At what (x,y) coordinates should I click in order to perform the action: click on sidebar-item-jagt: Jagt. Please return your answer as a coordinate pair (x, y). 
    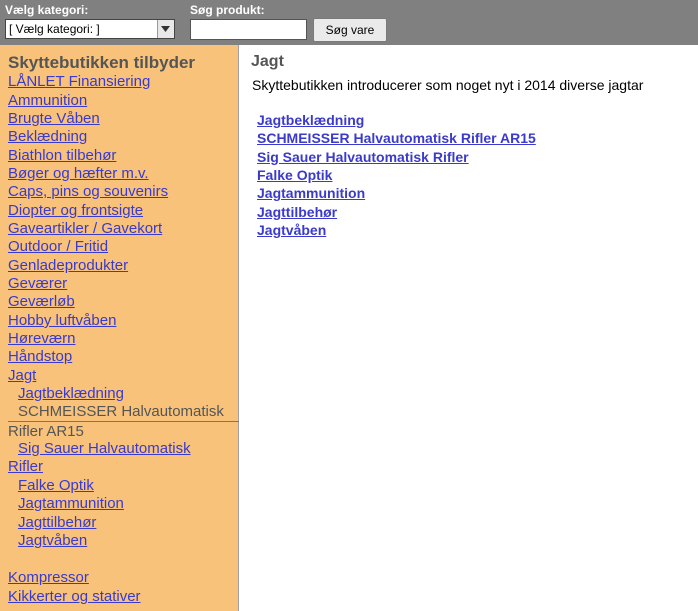
    Looking at the image, I should click on (22, 375).